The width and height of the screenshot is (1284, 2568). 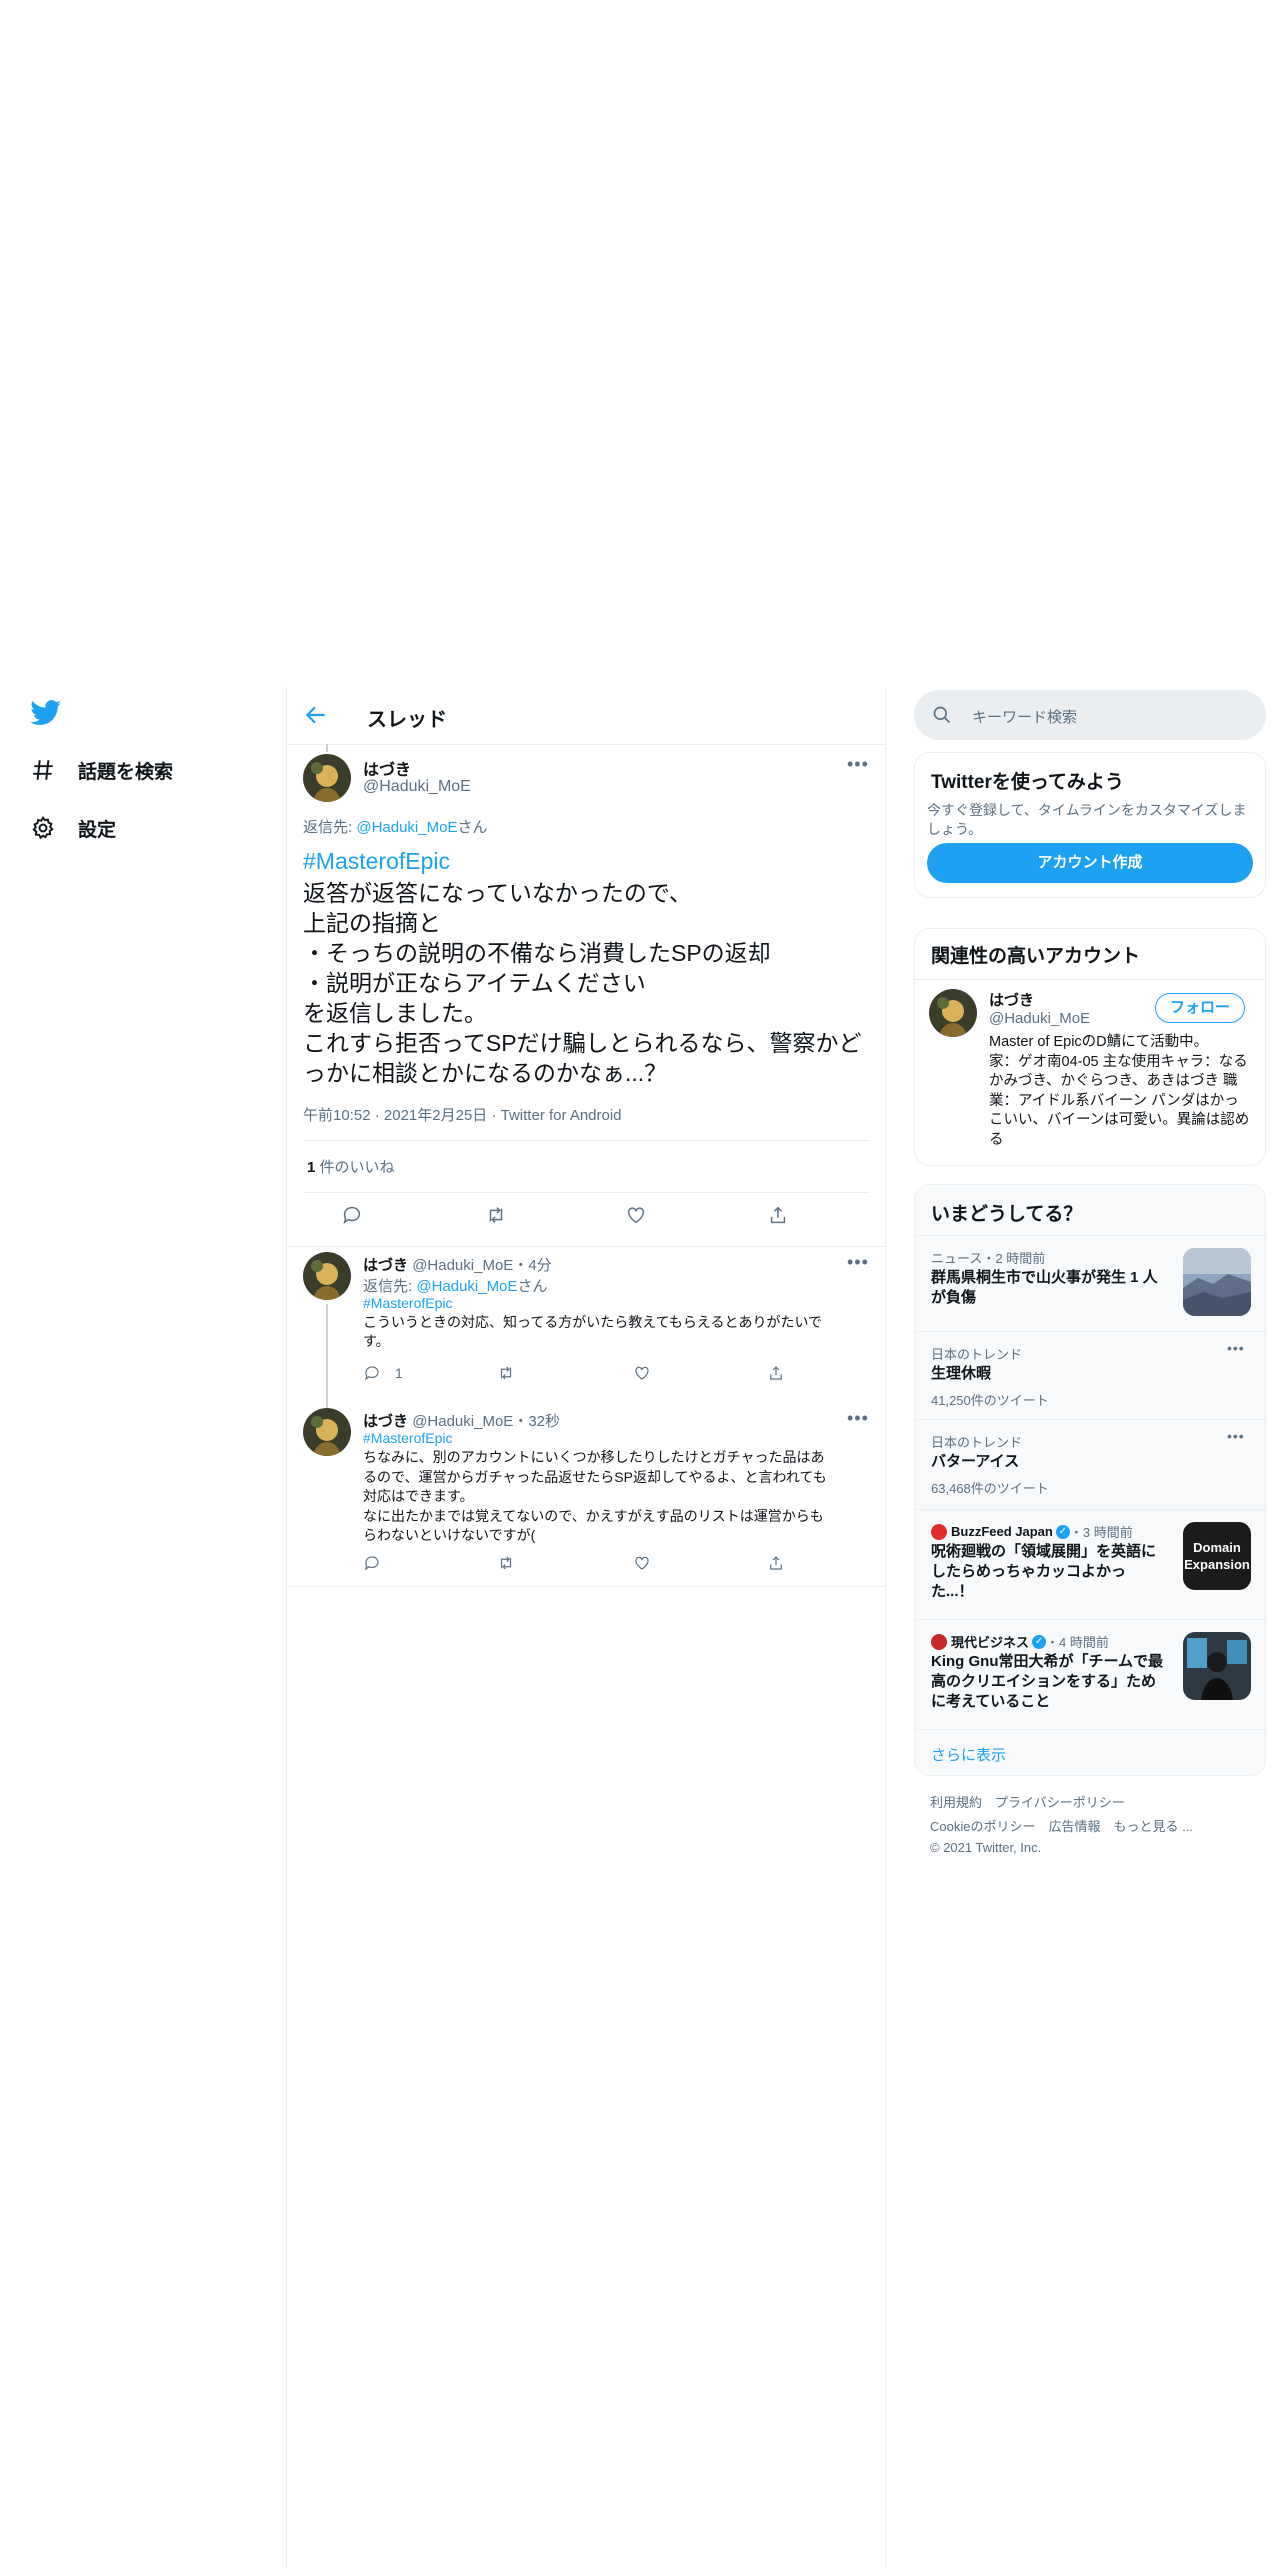 What do you see at coordinates (986, 1847) in the screenshot?
I see `copyright: © 2021 Twitter, Inc.` at bounding box center [986, 1847].